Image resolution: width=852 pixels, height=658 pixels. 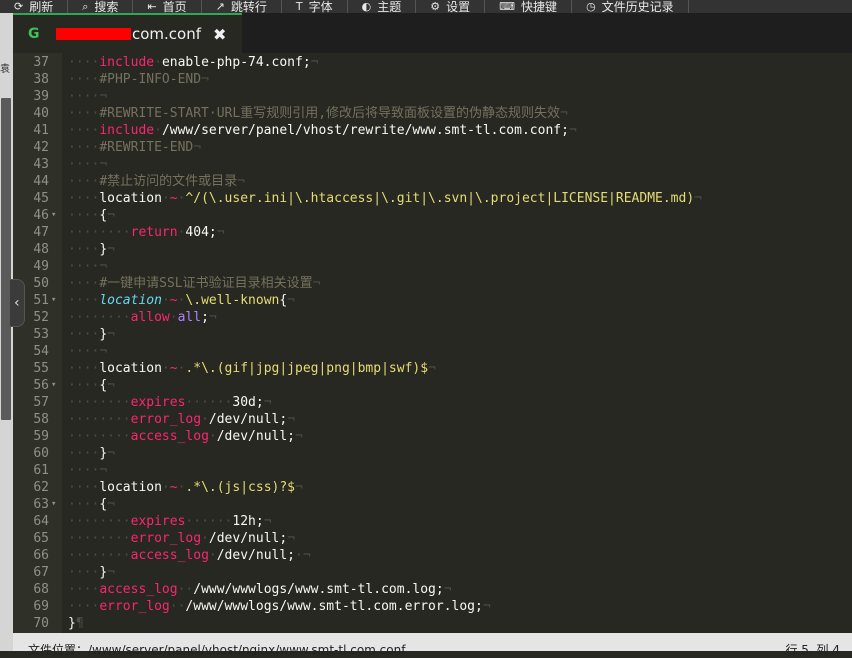 What do you see at coordinates (91, 215) in the screenshot?
I see `code-text: ····{¬` at bounding box center [91, 215].